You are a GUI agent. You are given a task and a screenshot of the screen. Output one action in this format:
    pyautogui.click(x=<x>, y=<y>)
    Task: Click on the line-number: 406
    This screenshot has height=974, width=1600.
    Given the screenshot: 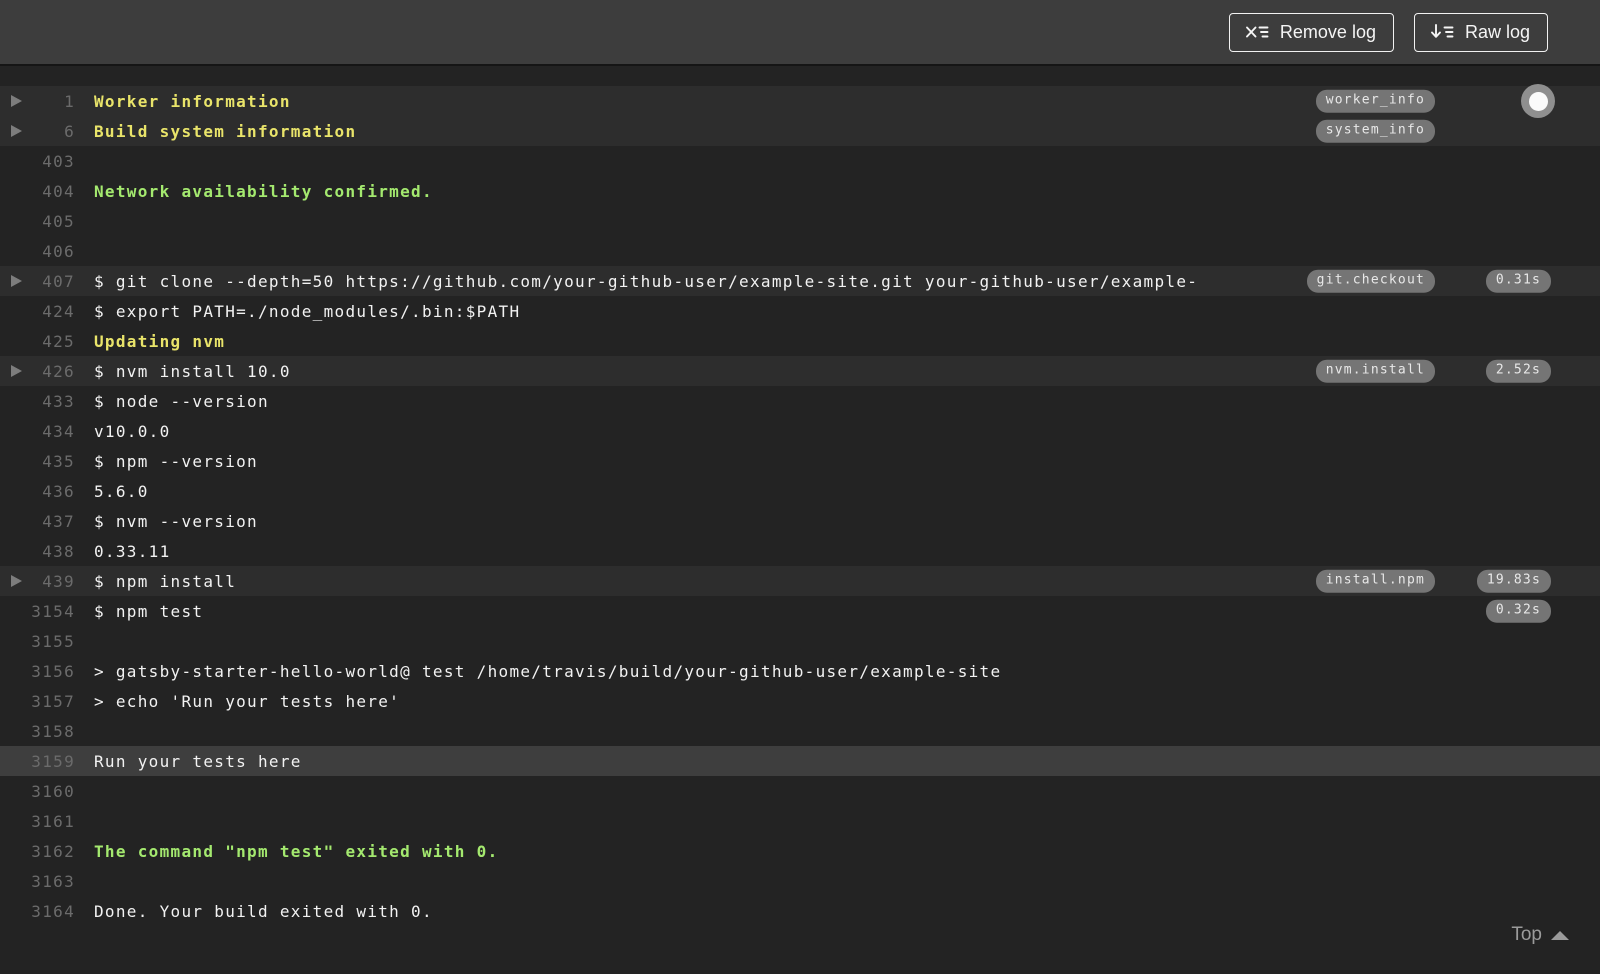 What is the action you would take?
    pyautogui.click(x=37, y=251)
    